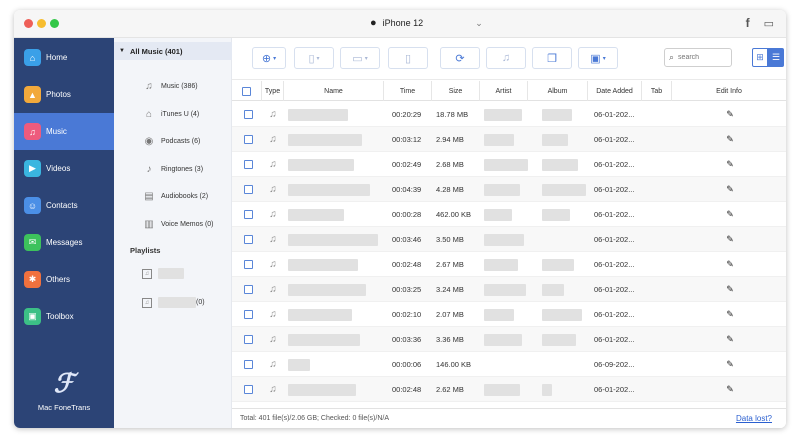 This screenshot has width=800, height=444. I want to click on category-item: ⌂ iTunes U (4), so click(170, 114).